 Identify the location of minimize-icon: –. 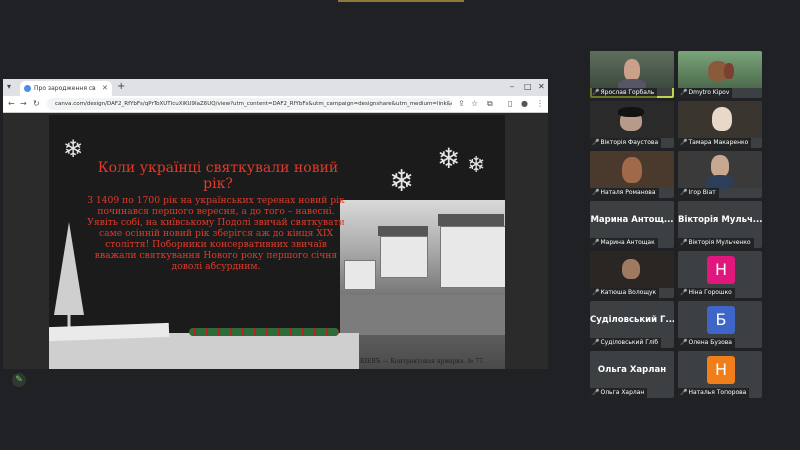
(512, 87).